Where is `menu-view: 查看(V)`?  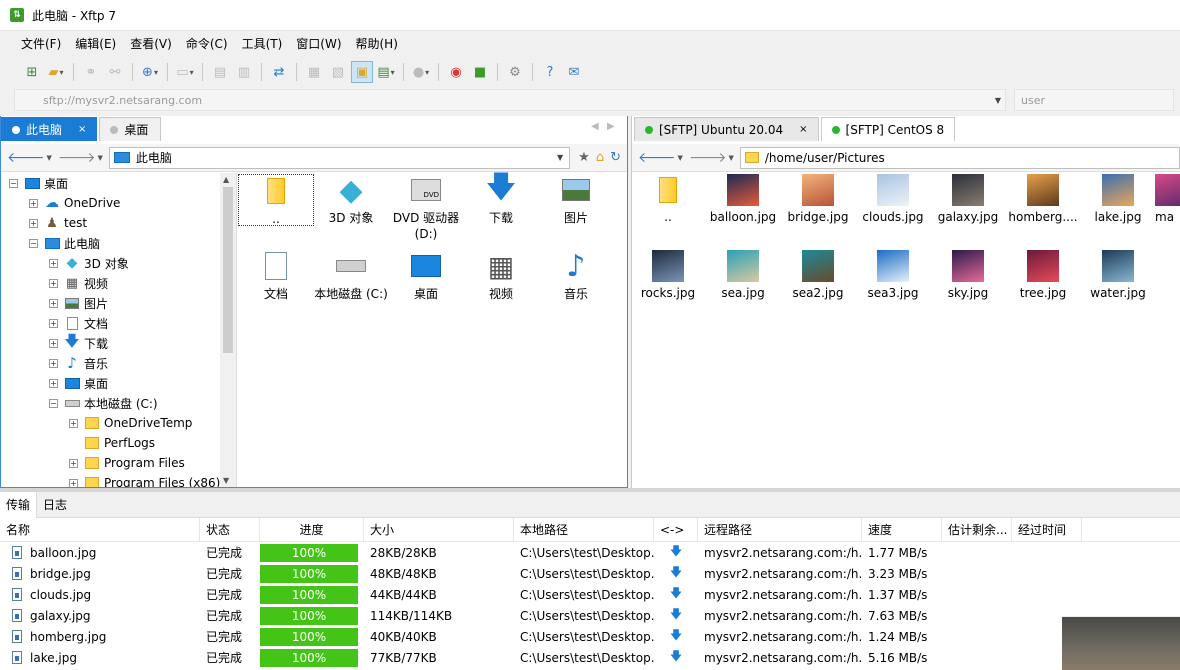
menu-view: 查看(V) is located at coordinates (151, 43).